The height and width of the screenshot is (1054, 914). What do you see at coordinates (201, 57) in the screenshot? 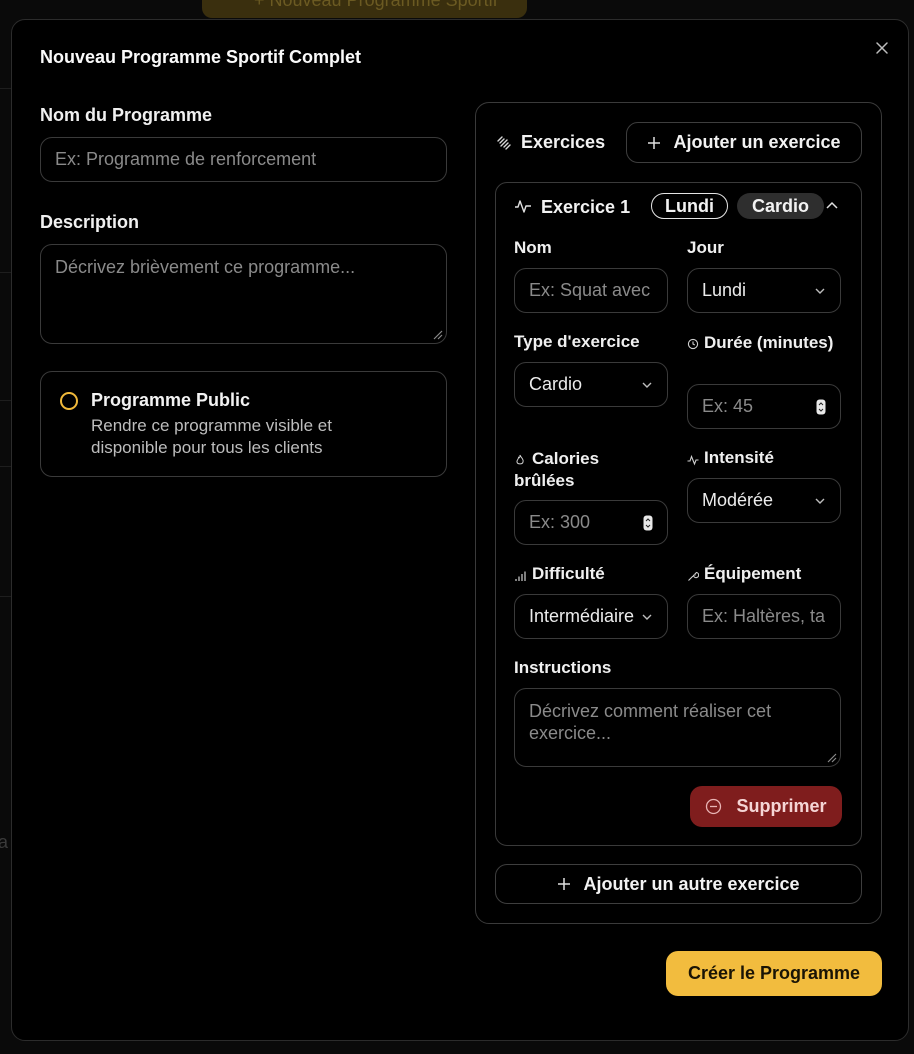
I see `dialog-title: Nouveau Programme Sportif Complet` at bounding box center [201, 57].